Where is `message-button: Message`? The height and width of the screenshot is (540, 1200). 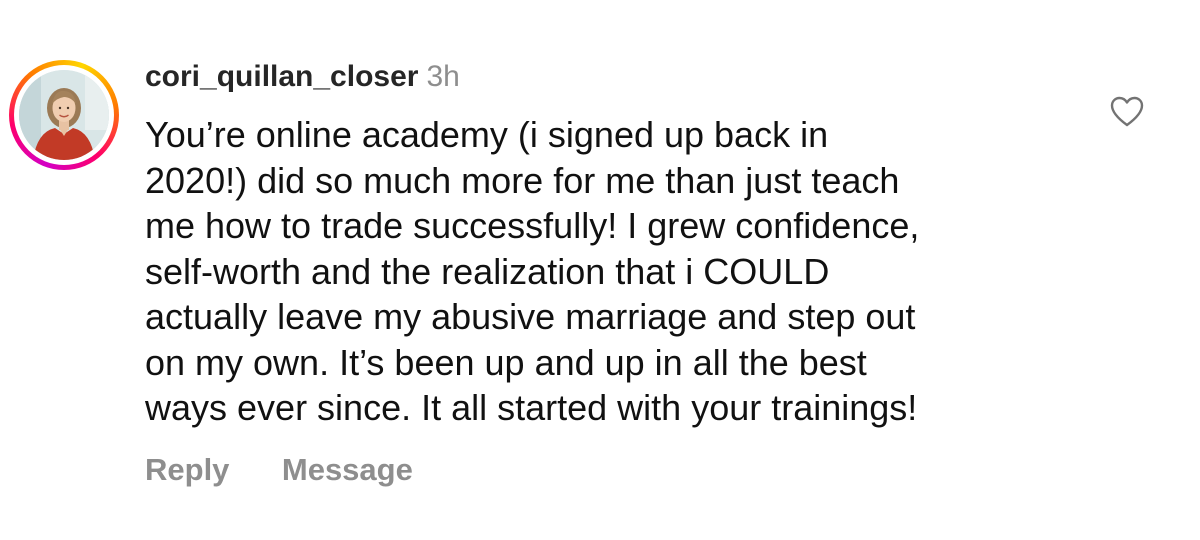 message-button: Message is located at coordinates (347, 470).